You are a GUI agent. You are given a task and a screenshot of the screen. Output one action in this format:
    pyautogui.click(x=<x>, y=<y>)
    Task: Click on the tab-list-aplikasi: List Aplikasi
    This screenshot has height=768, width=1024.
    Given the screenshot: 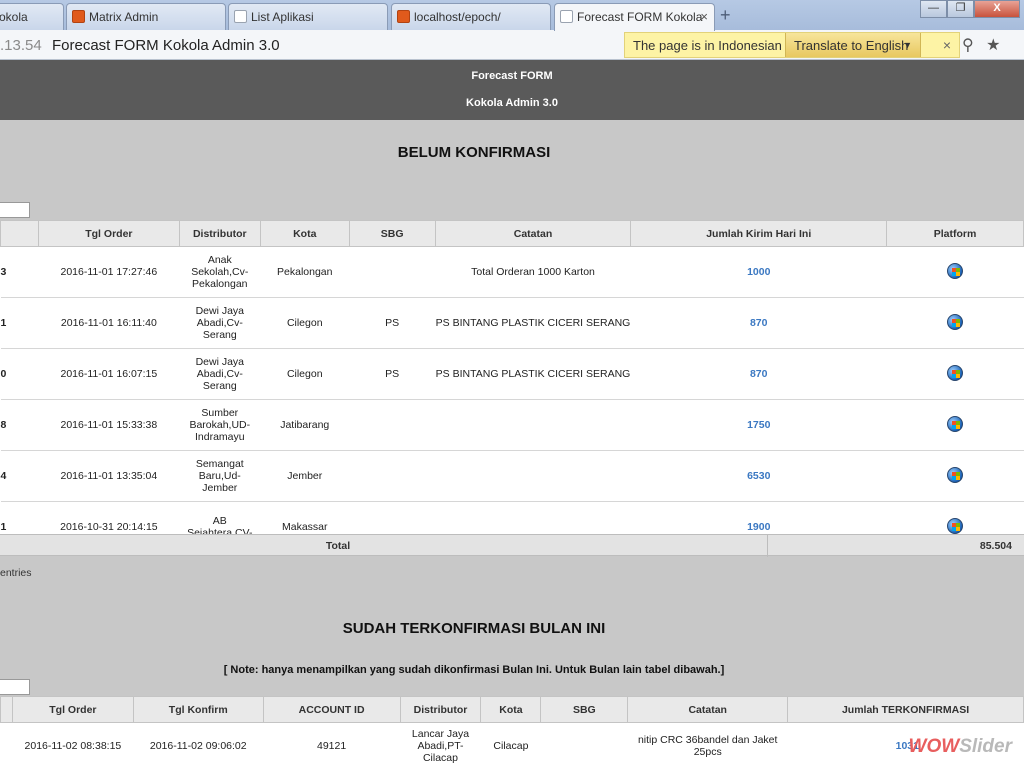 What is the action you would take?
    pyautogui.click(x=308, y=16)
    